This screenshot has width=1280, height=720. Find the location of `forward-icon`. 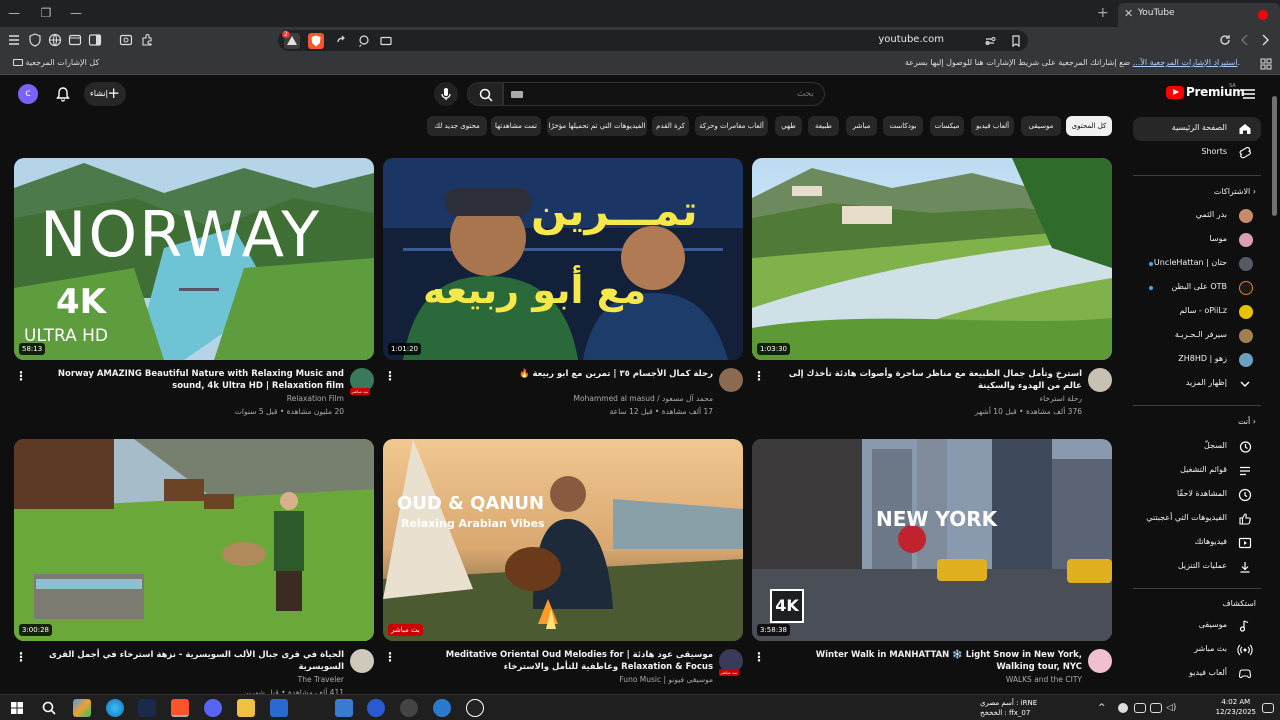

forward-icon is located at coordinates (1265, 40).